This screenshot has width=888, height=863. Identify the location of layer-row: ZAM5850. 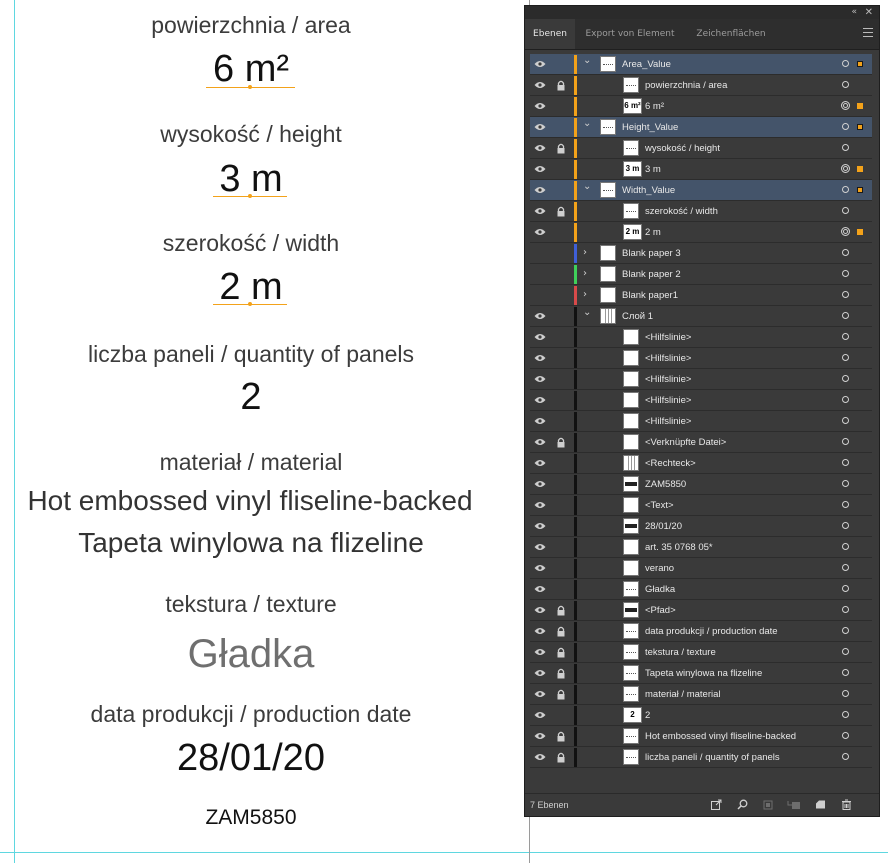
(701, 484).